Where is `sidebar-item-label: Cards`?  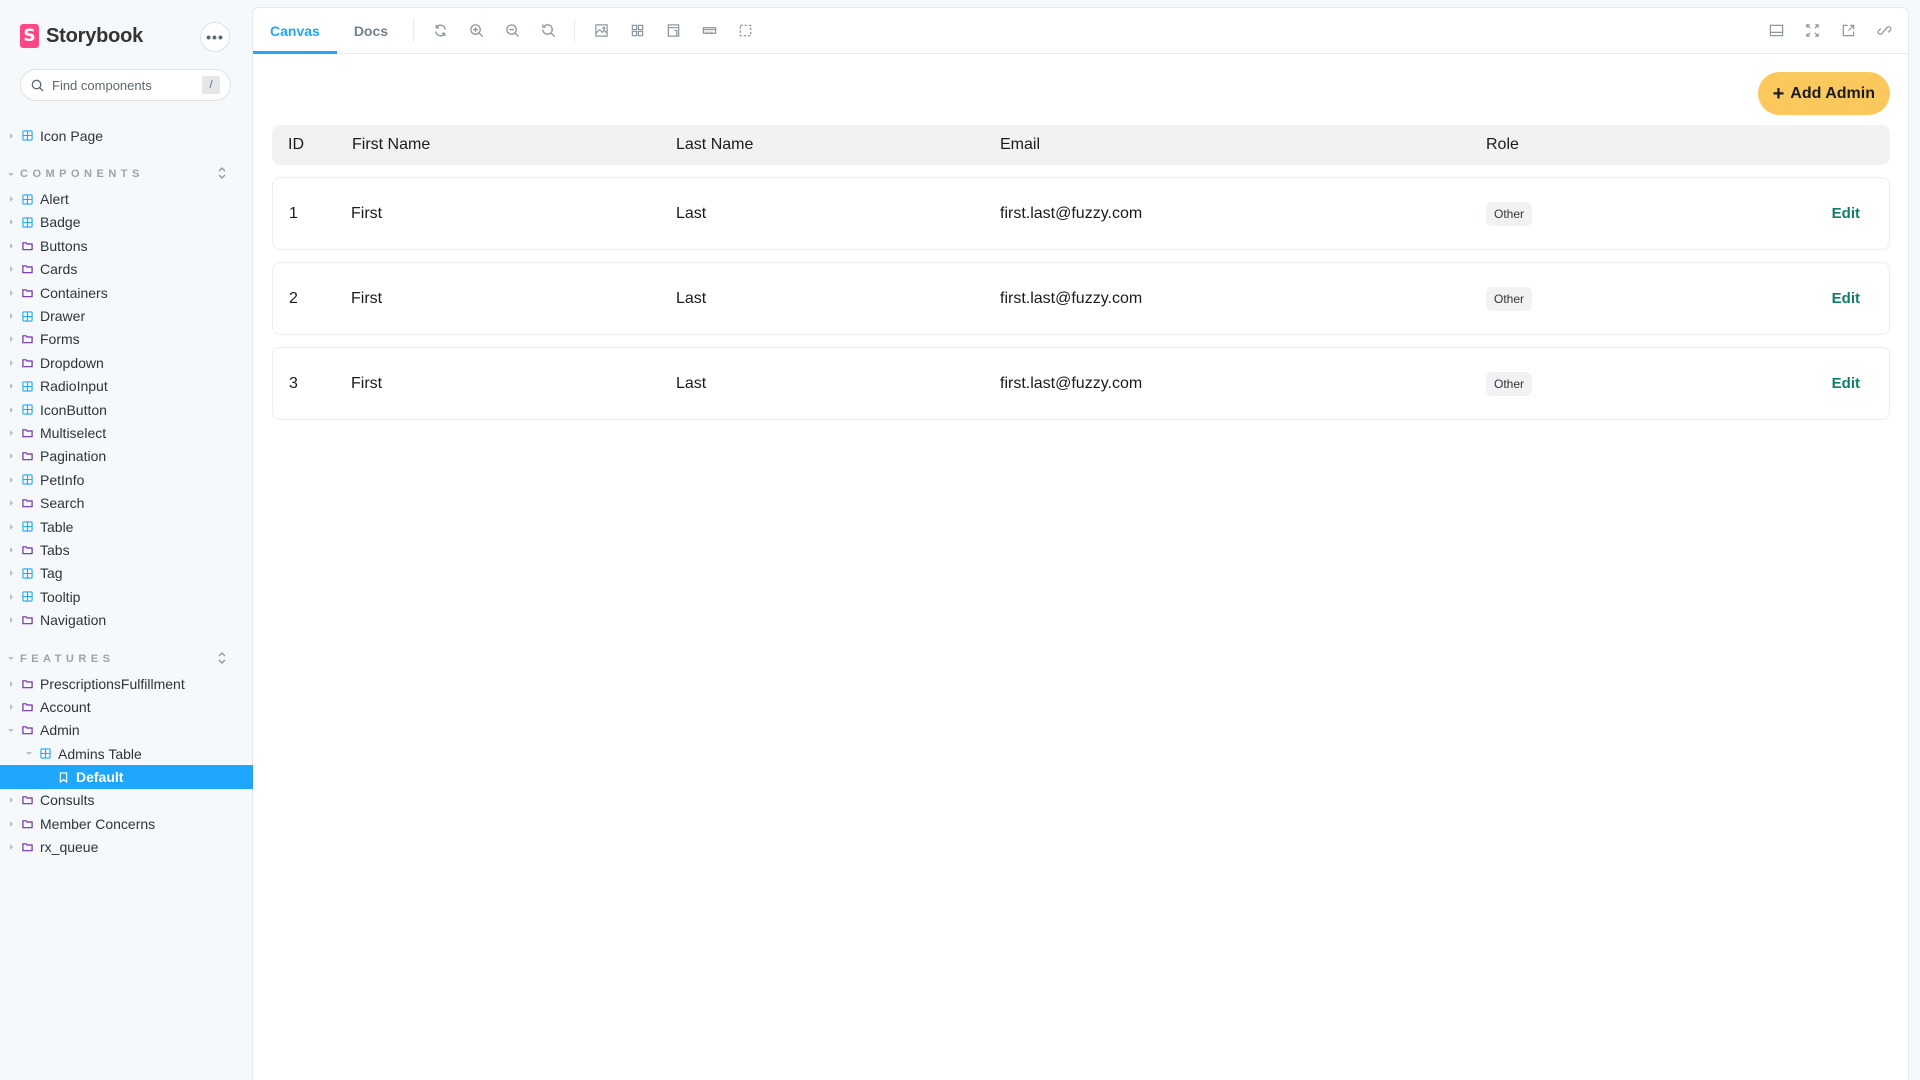
sidebar-item-label: Cards is located at coordinates (59, 269).